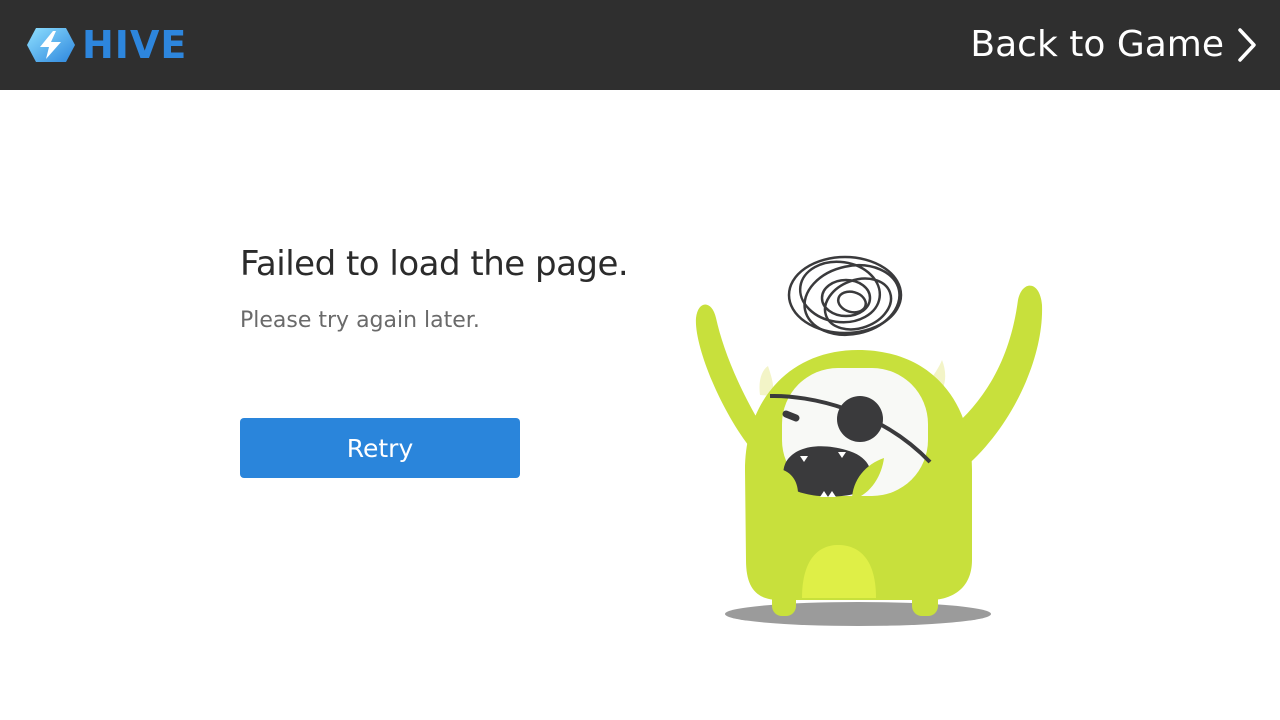  I want to click on chevron-right-icon, so click(1247, 45).